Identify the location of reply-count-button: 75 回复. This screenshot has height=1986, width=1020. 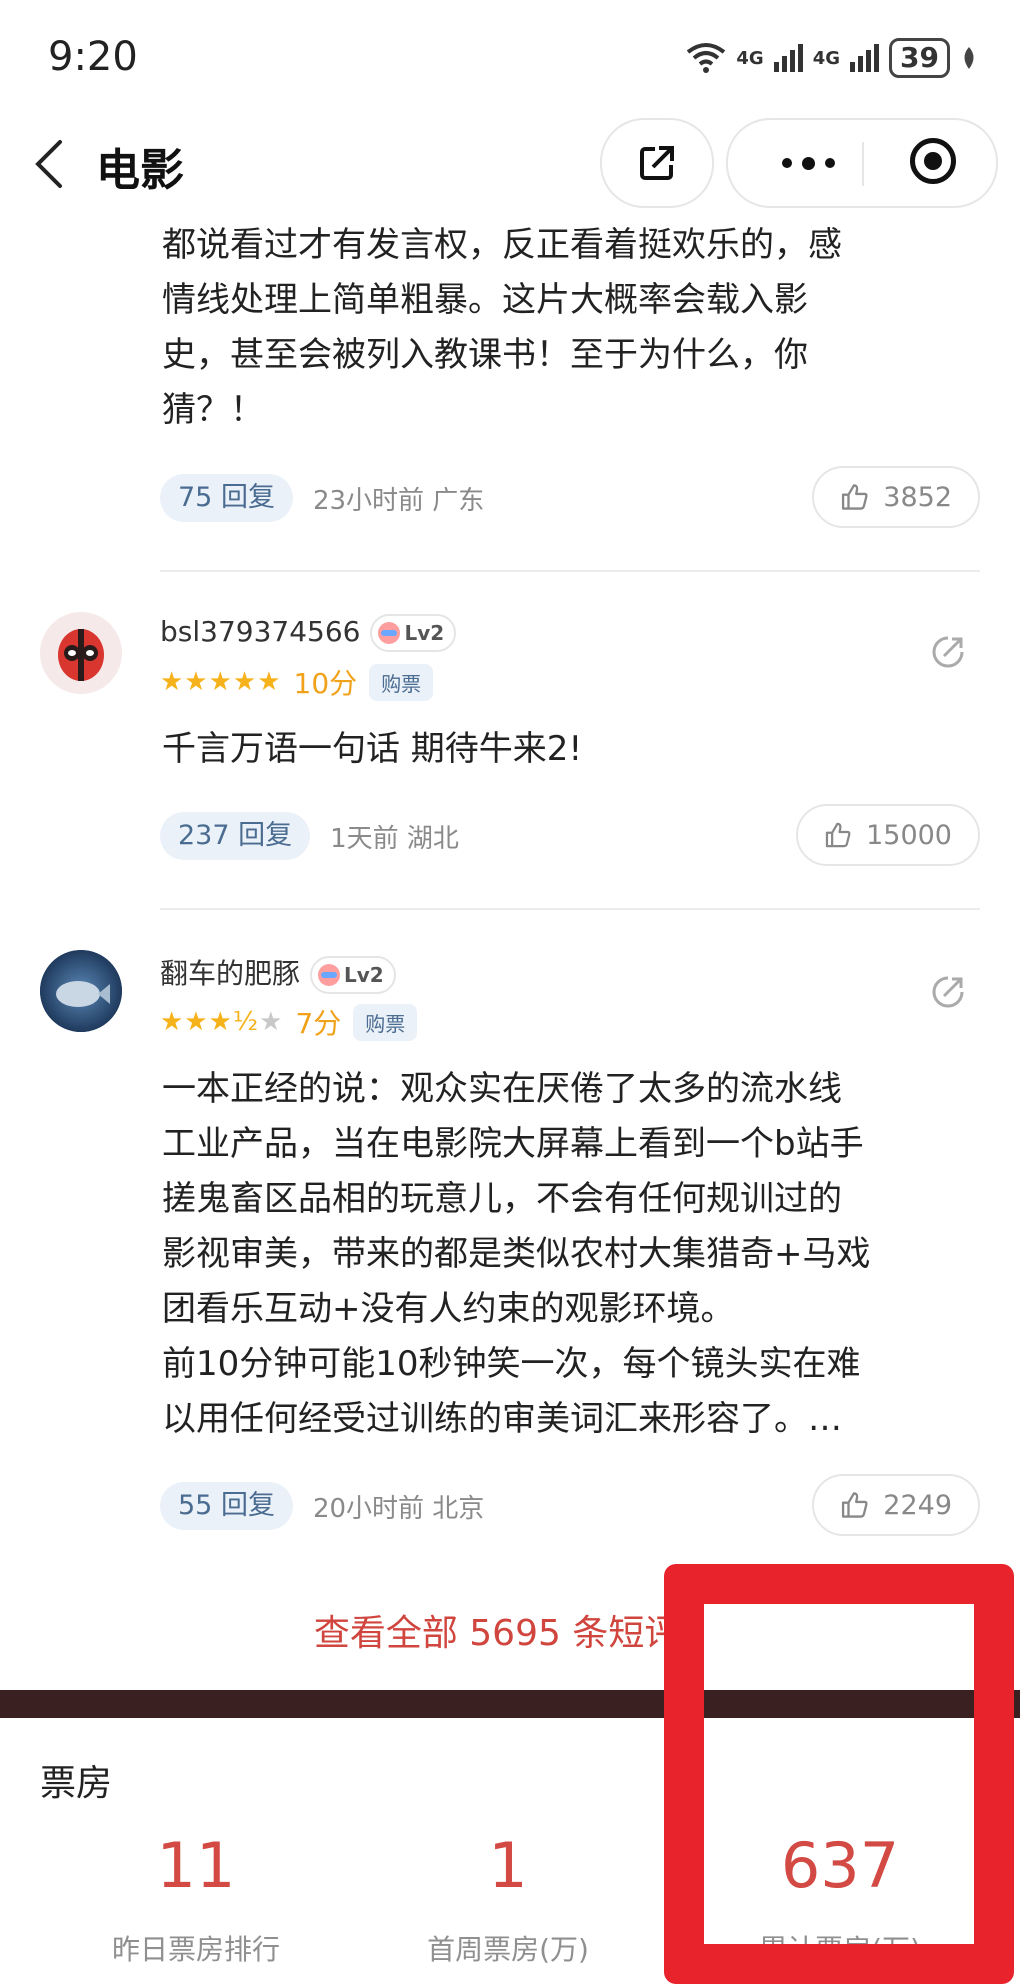
(226, 498).